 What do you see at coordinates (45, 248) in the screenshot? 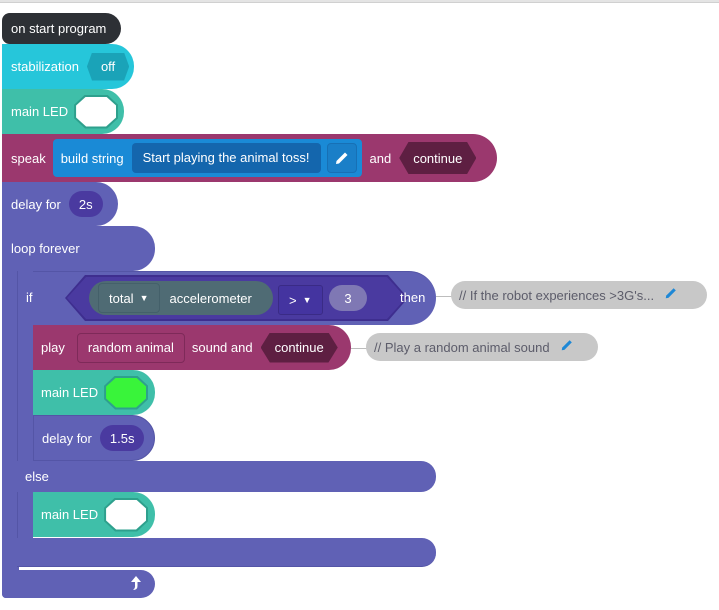
I see `loop-label: loop forever` at bounding box center [45, 248].